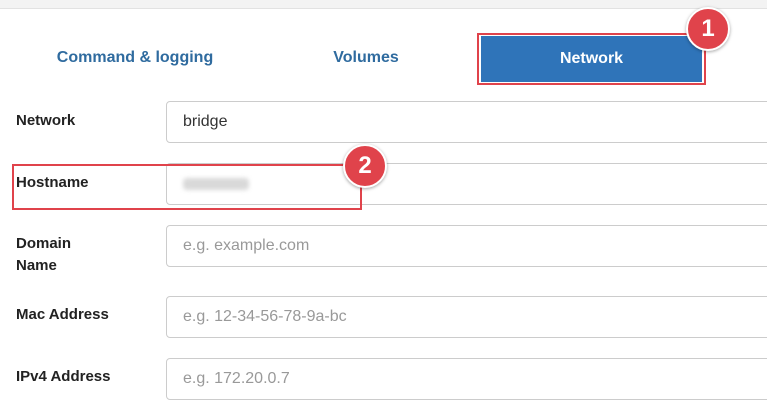 The height and width of the screenshot is (419, 767). I want to click on domain-name-placeholder: e.g. example.com, so click(246, 245).